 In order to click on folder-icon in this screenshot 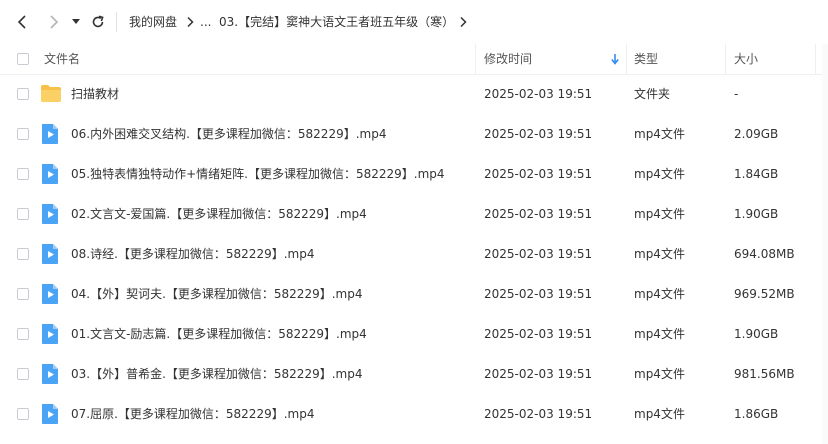, I will do `click(51, 93)`.